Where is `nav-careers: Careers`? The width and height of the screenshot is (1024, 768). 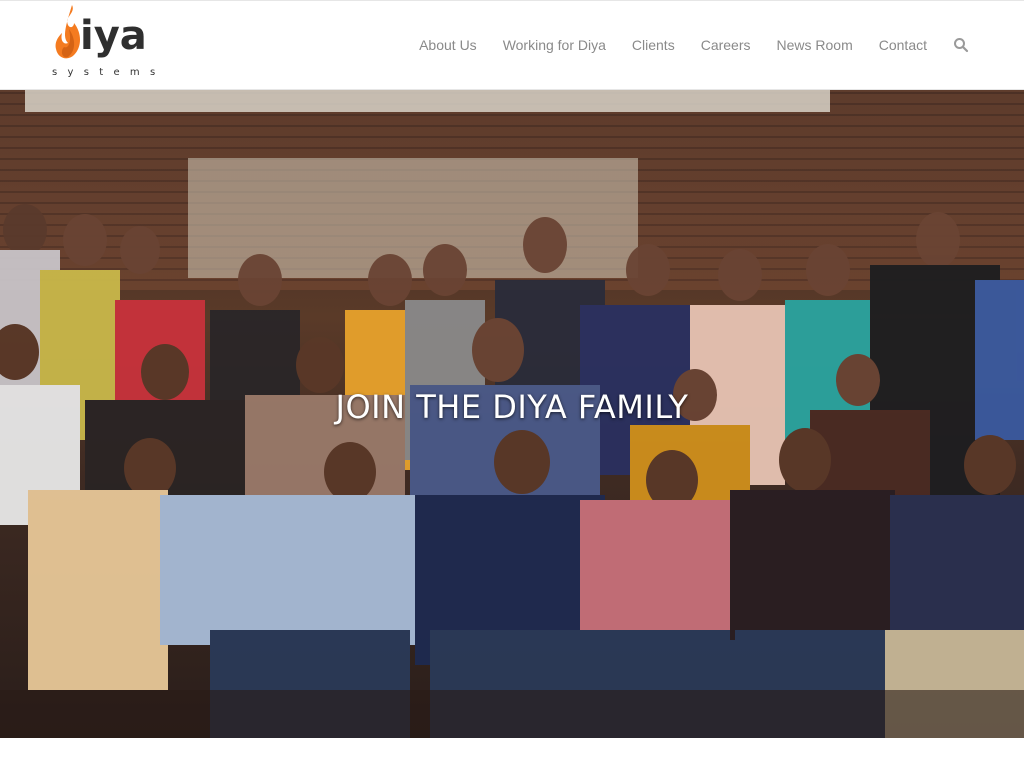 nav-careers: Careers is located at coordinates (726, 45).